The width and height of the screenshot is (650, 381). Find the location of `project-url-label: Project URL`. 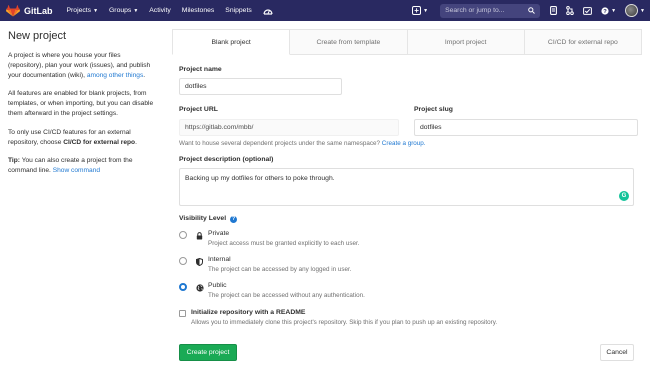

project-url-label: Project URL is located at coordinates (198, 109).